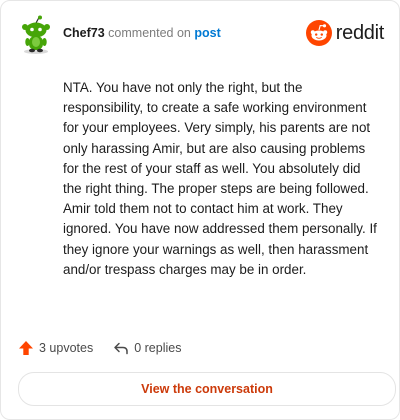 The image size is (400, 420). Describe the element at coordinates (158, 348) in the screenshot. I see `replies-count: 0 replies` at that location.